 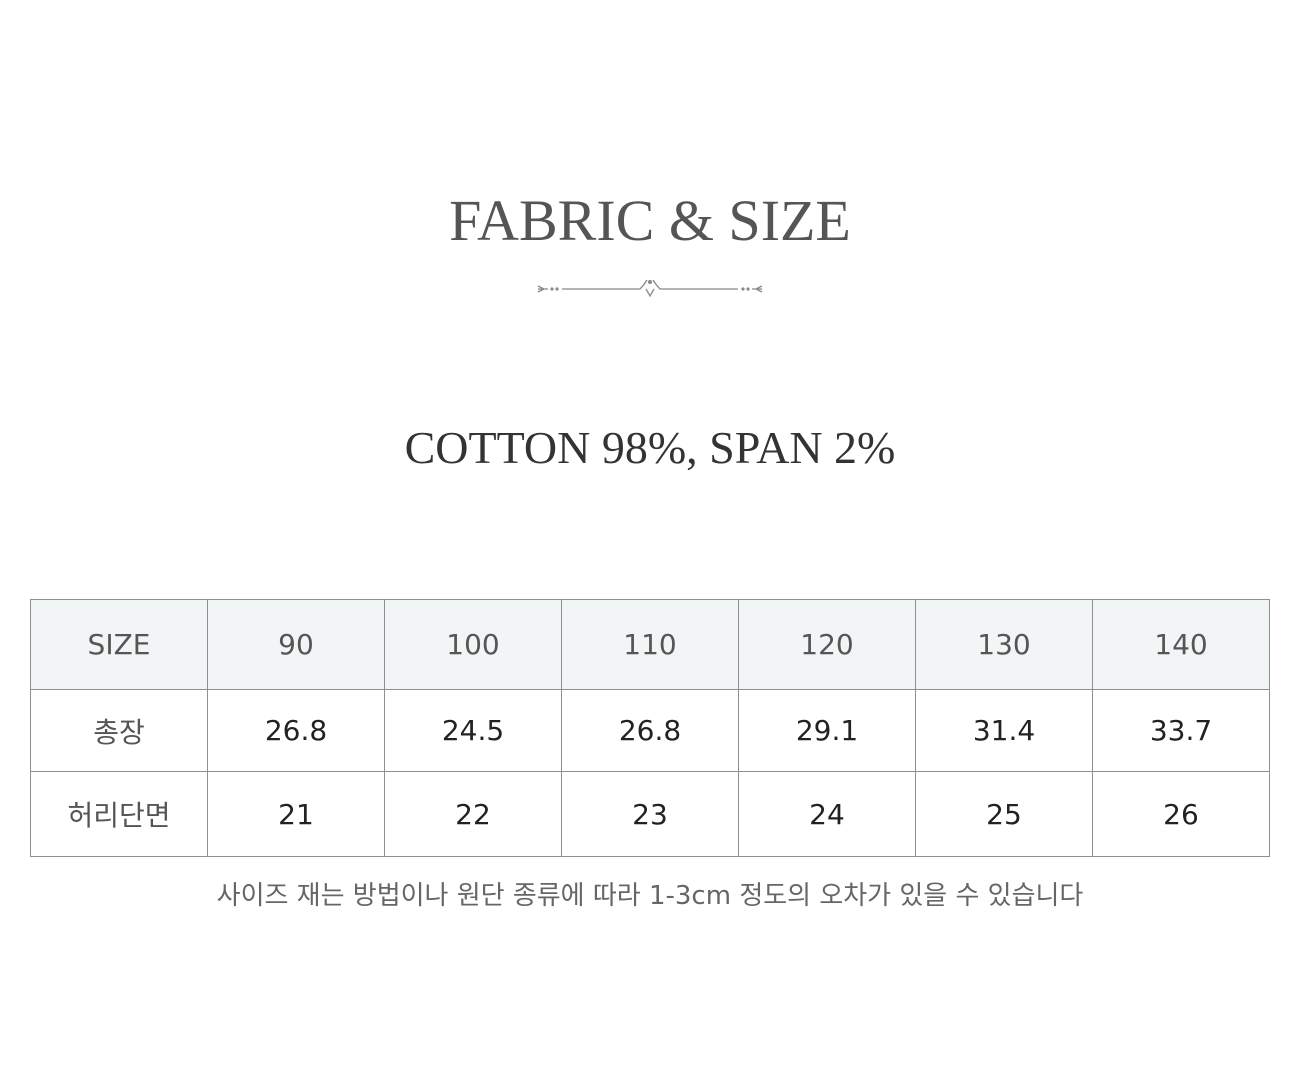 What do you see at coordinates (1004, 644) in the screenshot?
I see `header-cell: 130` at bounding box center [1004, 644].